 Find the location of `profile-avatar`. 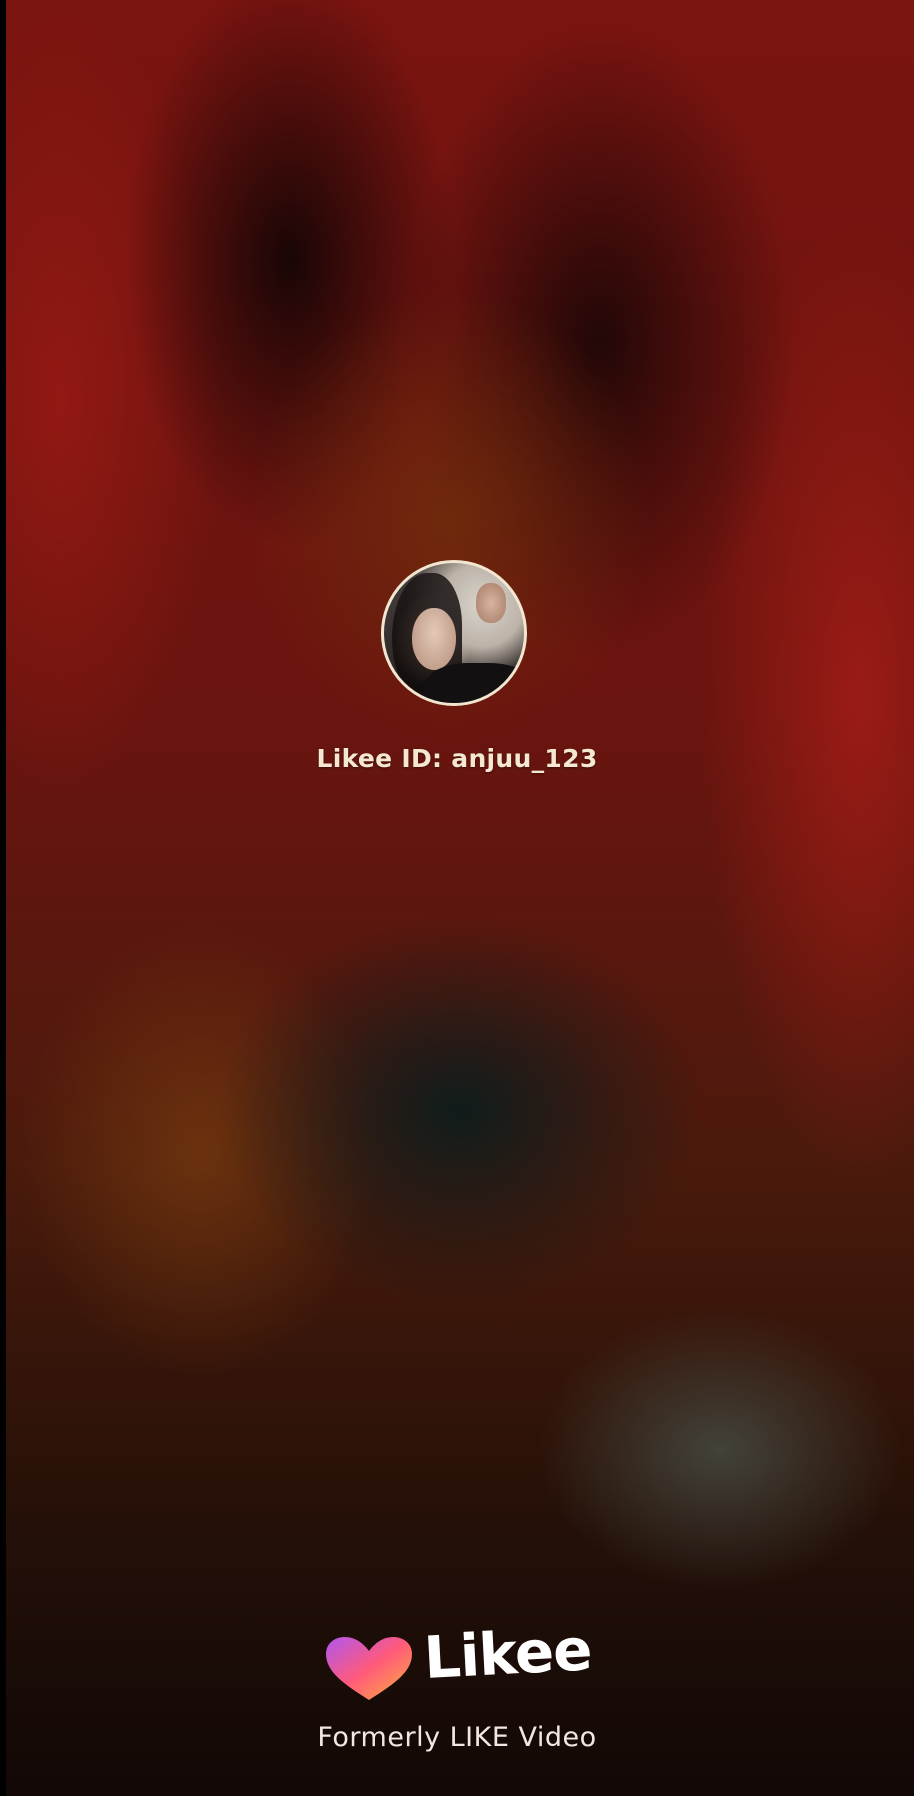

profile-avatar is located at coordinates (454, 633).